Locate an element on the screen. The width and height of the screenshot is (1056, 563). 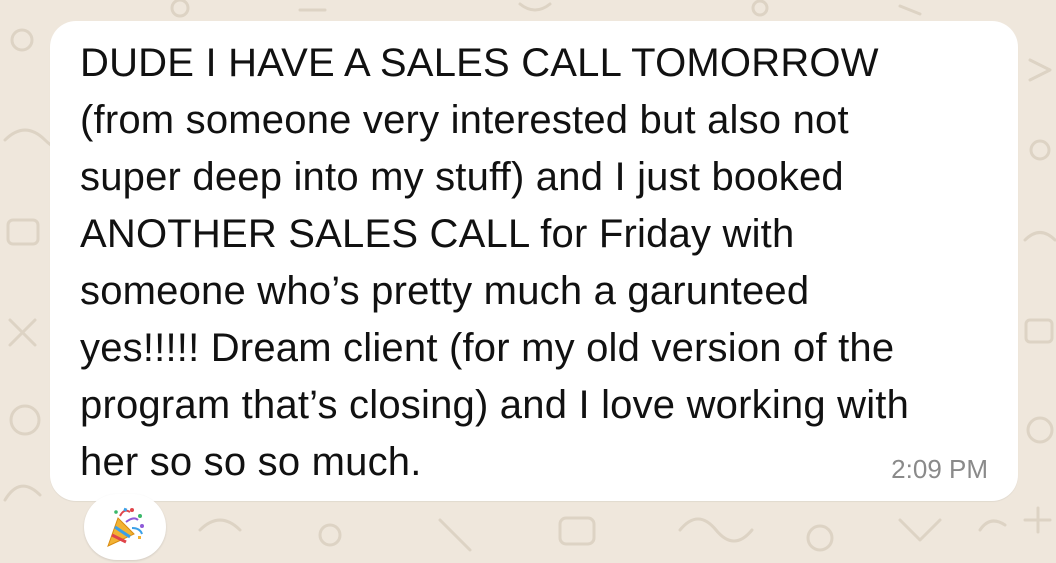
reaction-badge is located at coordinates (125, 527).